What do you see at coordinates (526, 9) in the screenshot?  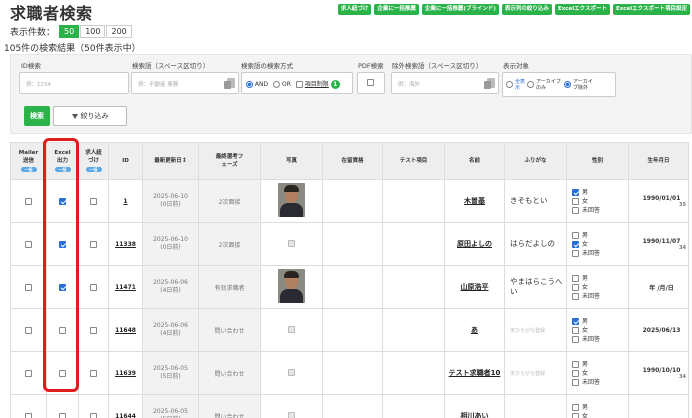 I see `column-filter-button: 表示列の絞り込み` at bounding box center [526, 9].